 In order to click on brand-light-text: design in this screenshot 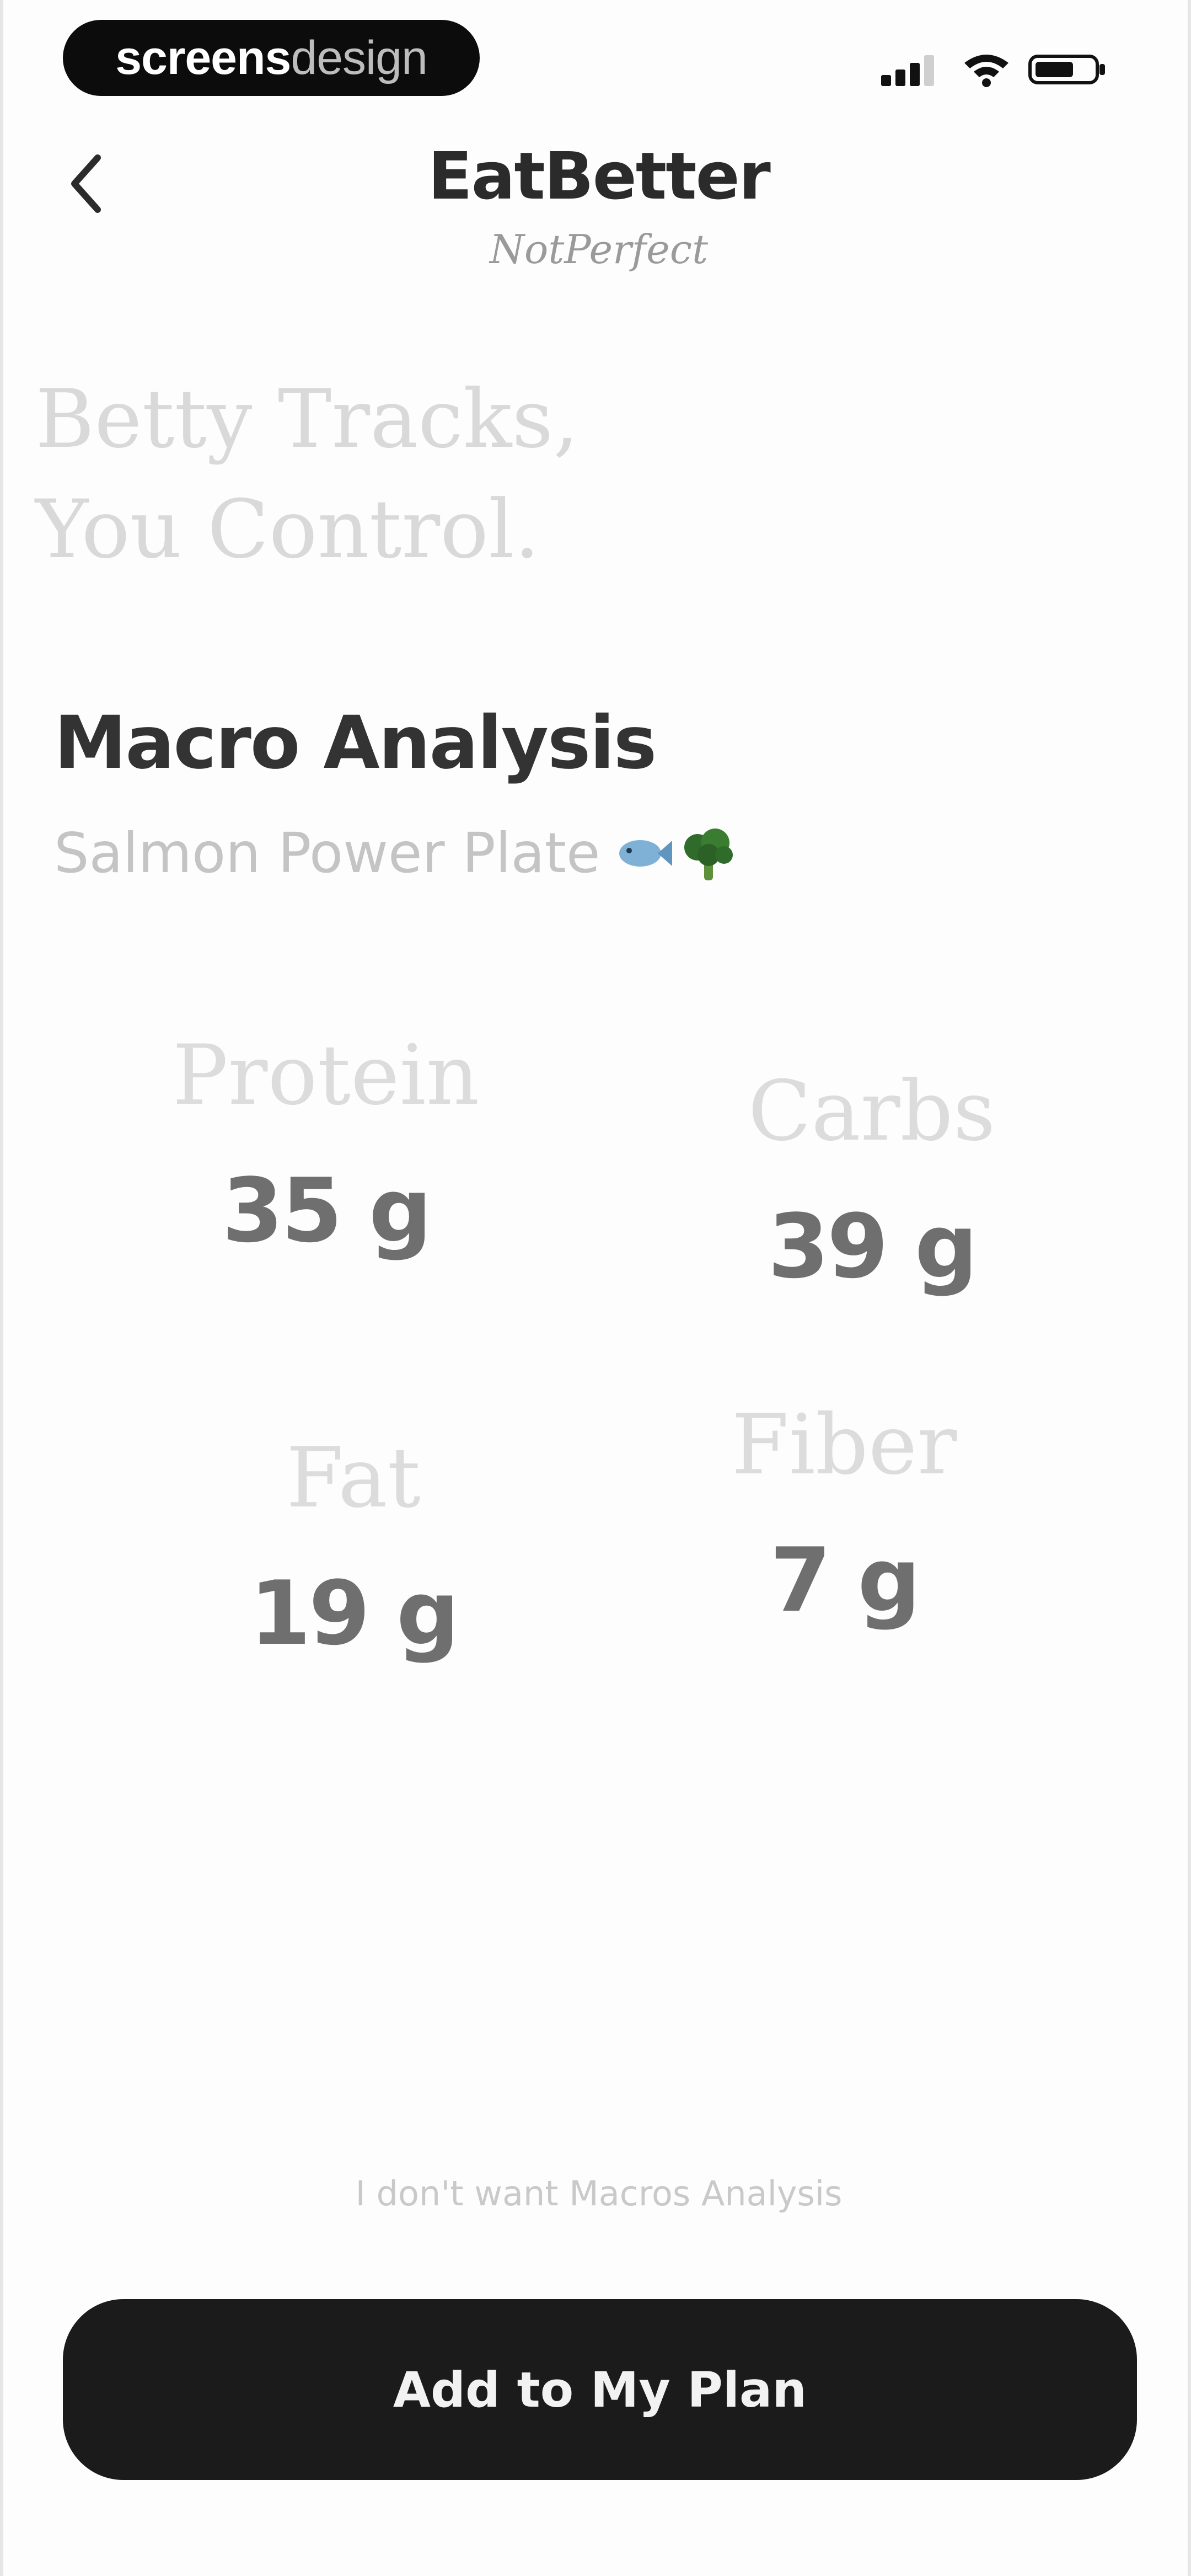, I will do `click(359, 57)`.